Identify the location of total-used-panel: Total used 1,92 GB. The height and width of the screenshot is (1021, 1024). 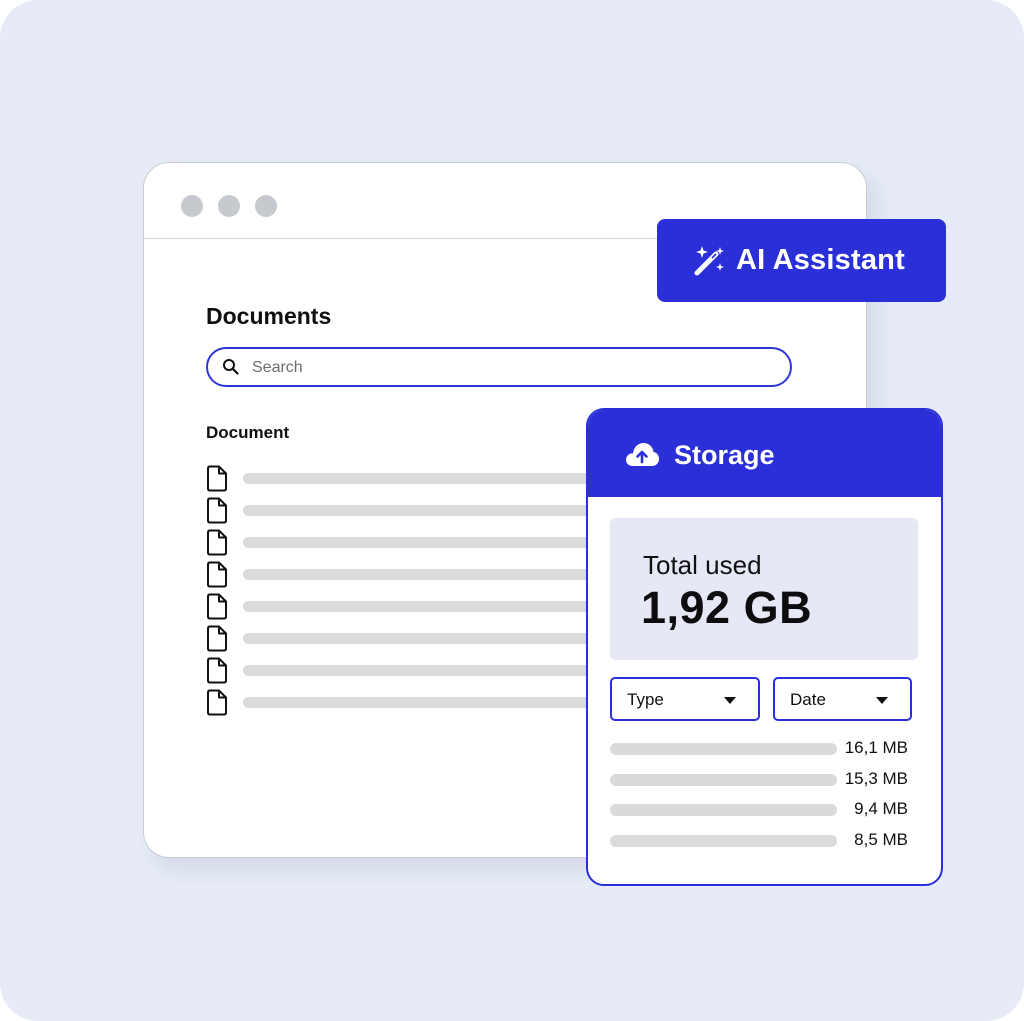
(764, 589).